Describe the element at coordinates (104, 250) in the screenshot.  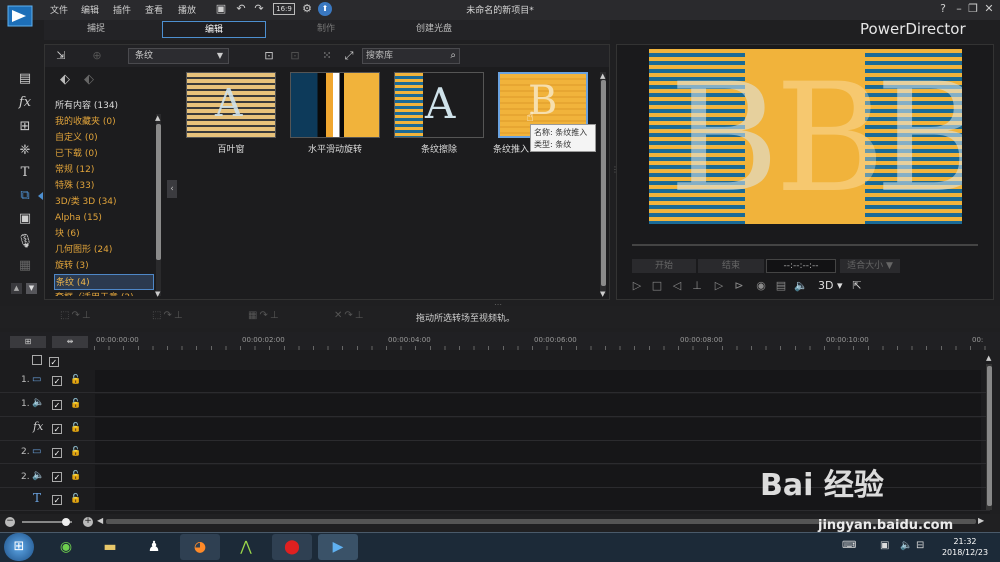
I see `category-item: 几何图形 (24)` at that location.